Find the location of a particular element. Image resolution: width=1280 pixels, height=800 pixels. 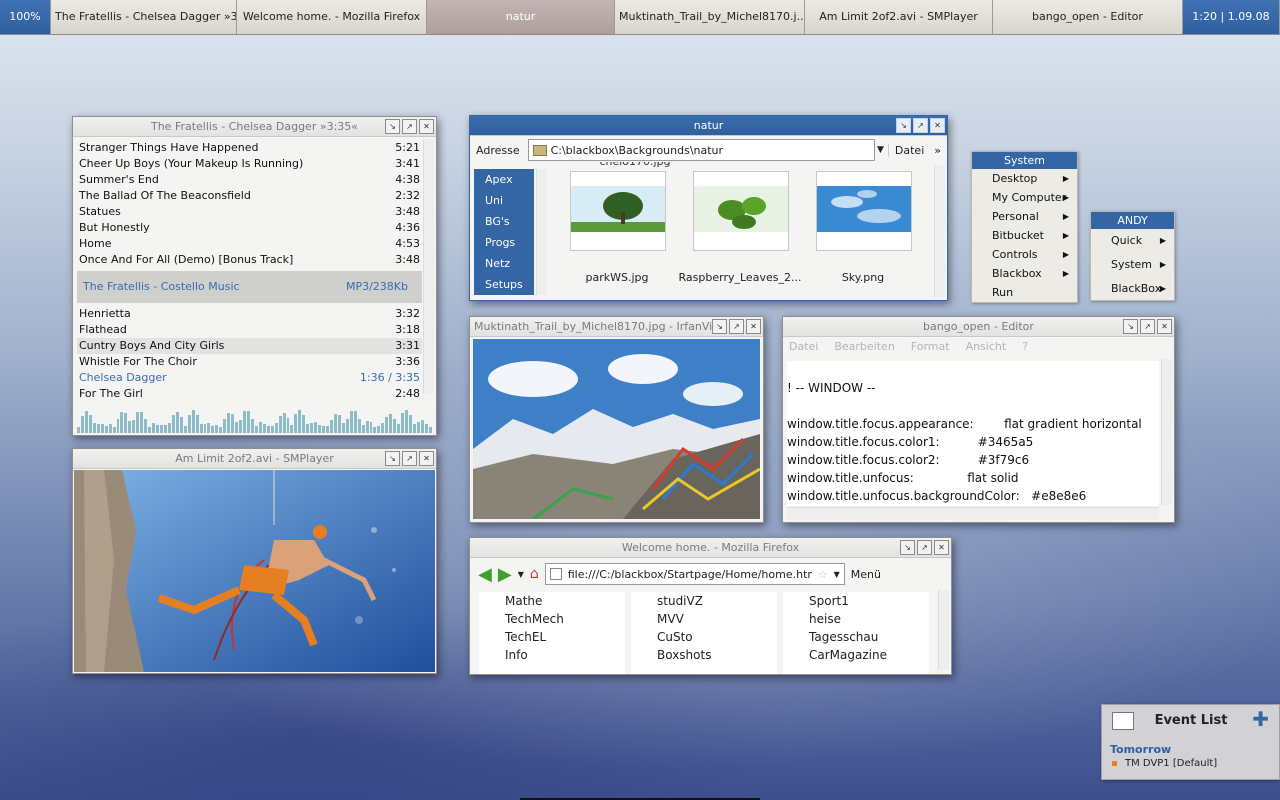

task-editor: bango_open - Editor is located at coordinates (1088, 17).